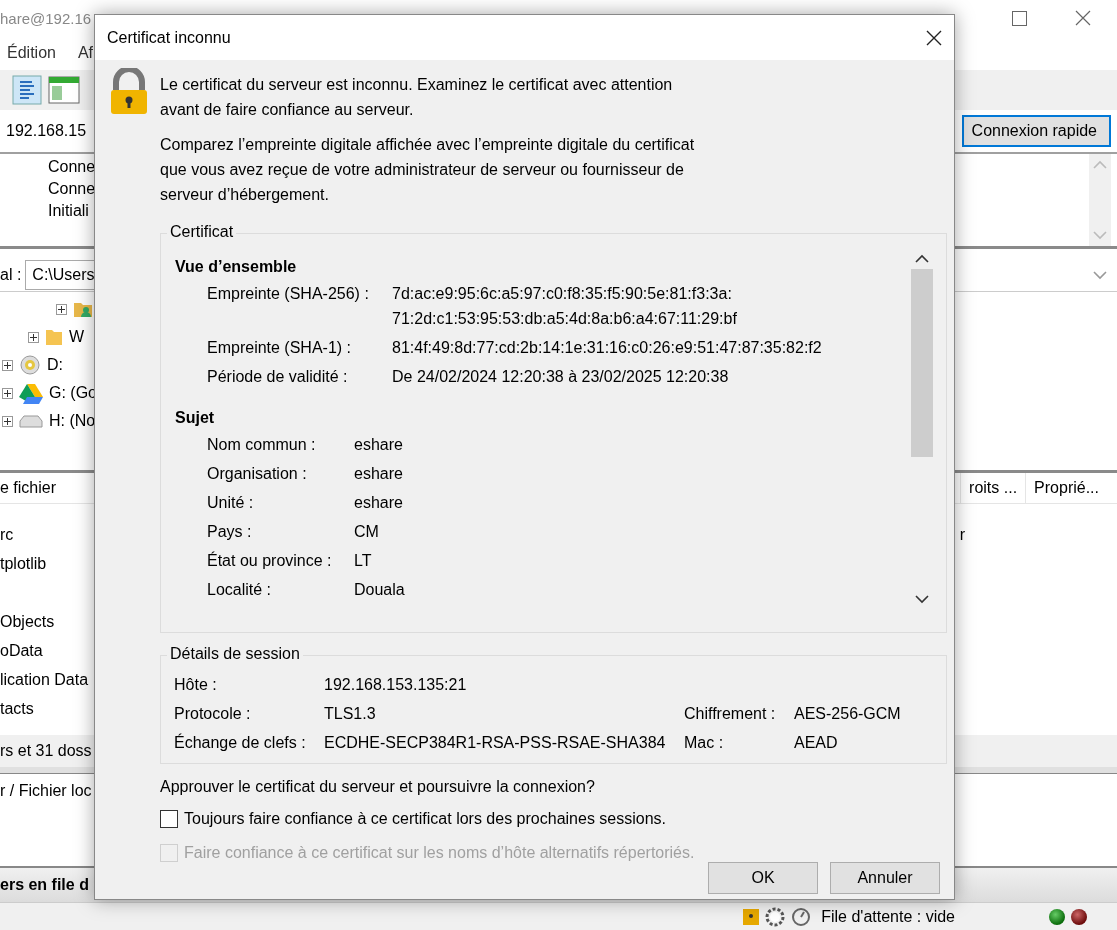 The width and height of the screenshot is (1117, 930). What do you see at coordinates (7, 534) in the screenshot?
I see `file-name: rc` at bounding box center [7, 534].